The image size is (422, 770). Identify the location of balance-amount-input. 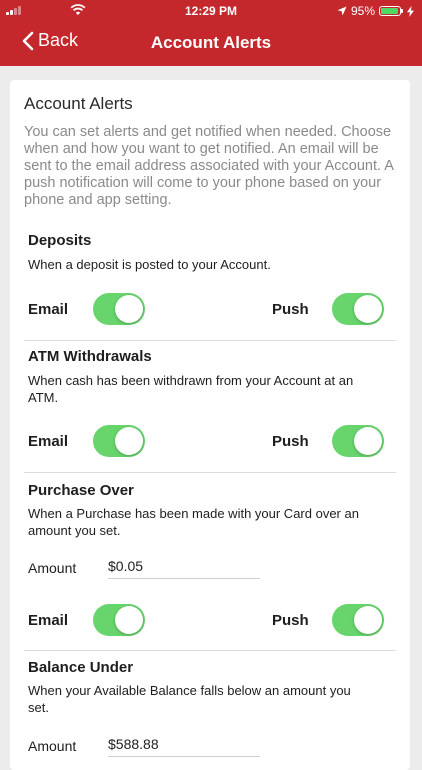
(184, 744).